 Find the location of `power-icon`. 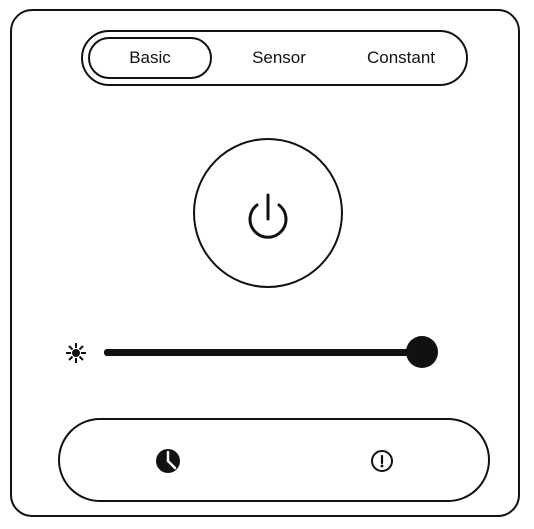

power-icon is located at coordinates (268, 216).